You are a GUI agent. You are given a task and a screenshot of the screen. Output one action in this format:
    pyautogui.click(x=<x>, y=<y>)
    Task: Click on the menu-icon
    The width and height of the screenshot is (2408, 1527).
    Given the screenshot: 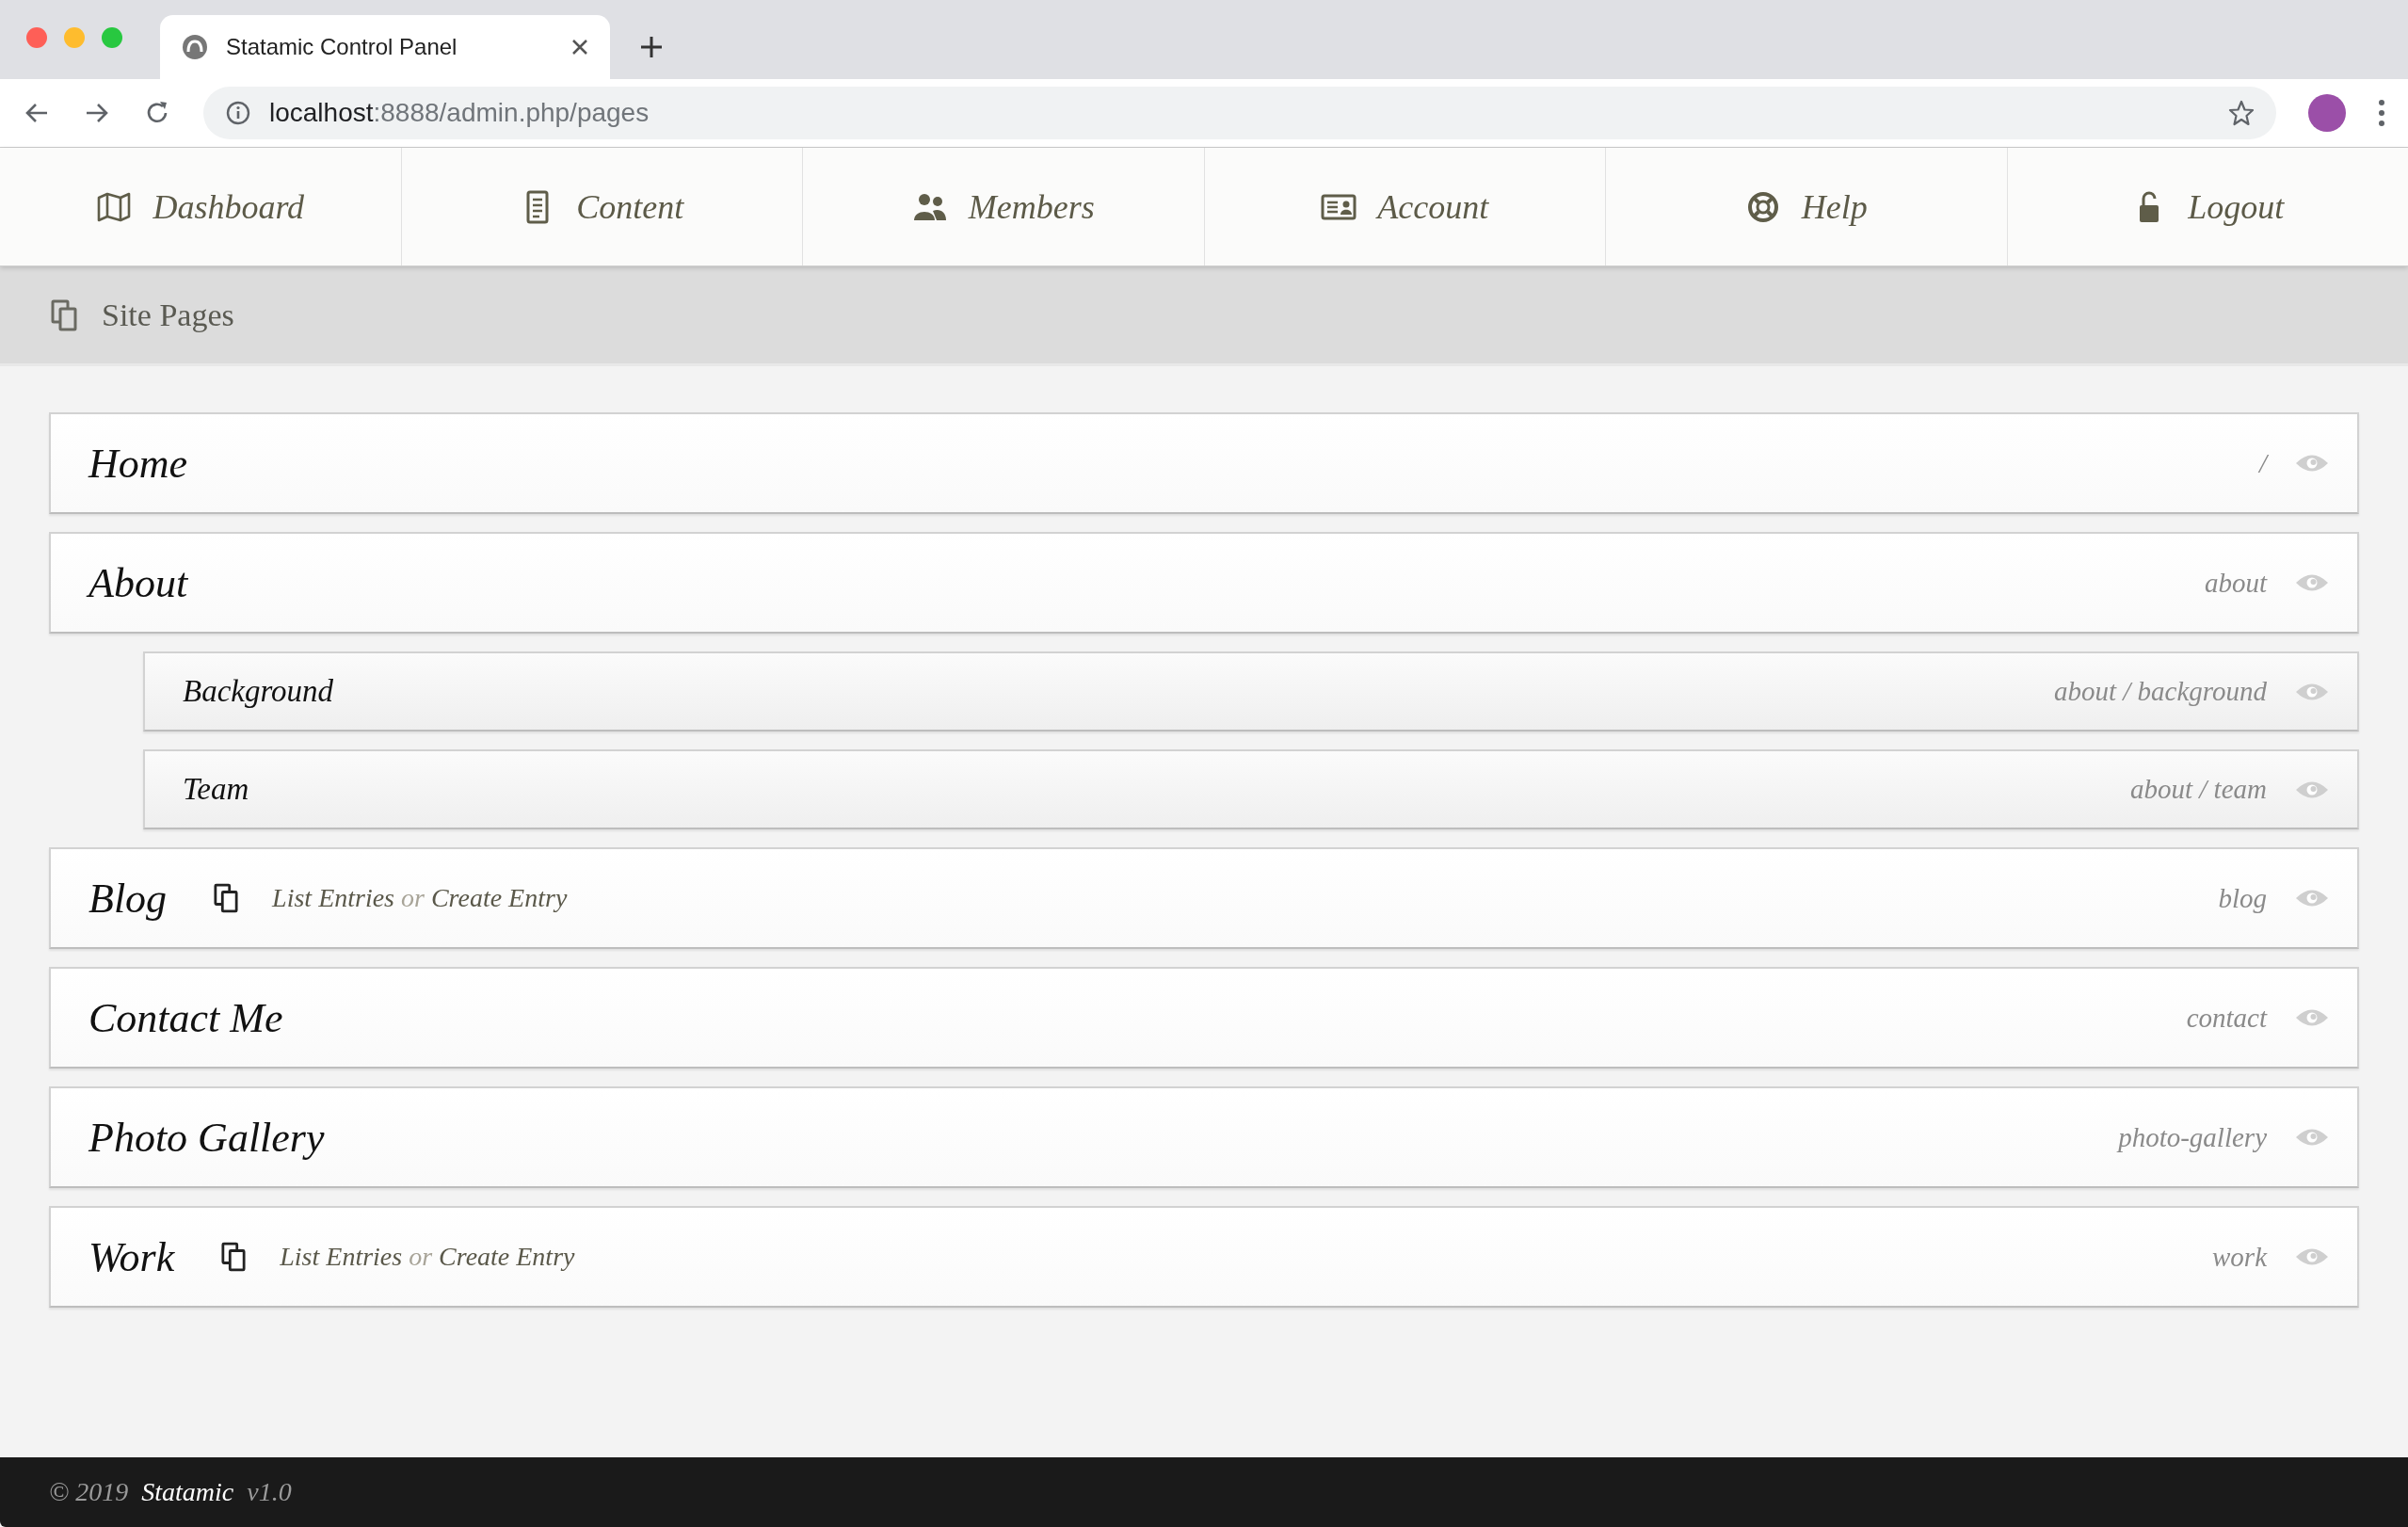 What is the action you would take?
    pyautogui.click(x=2382, y=113)
    